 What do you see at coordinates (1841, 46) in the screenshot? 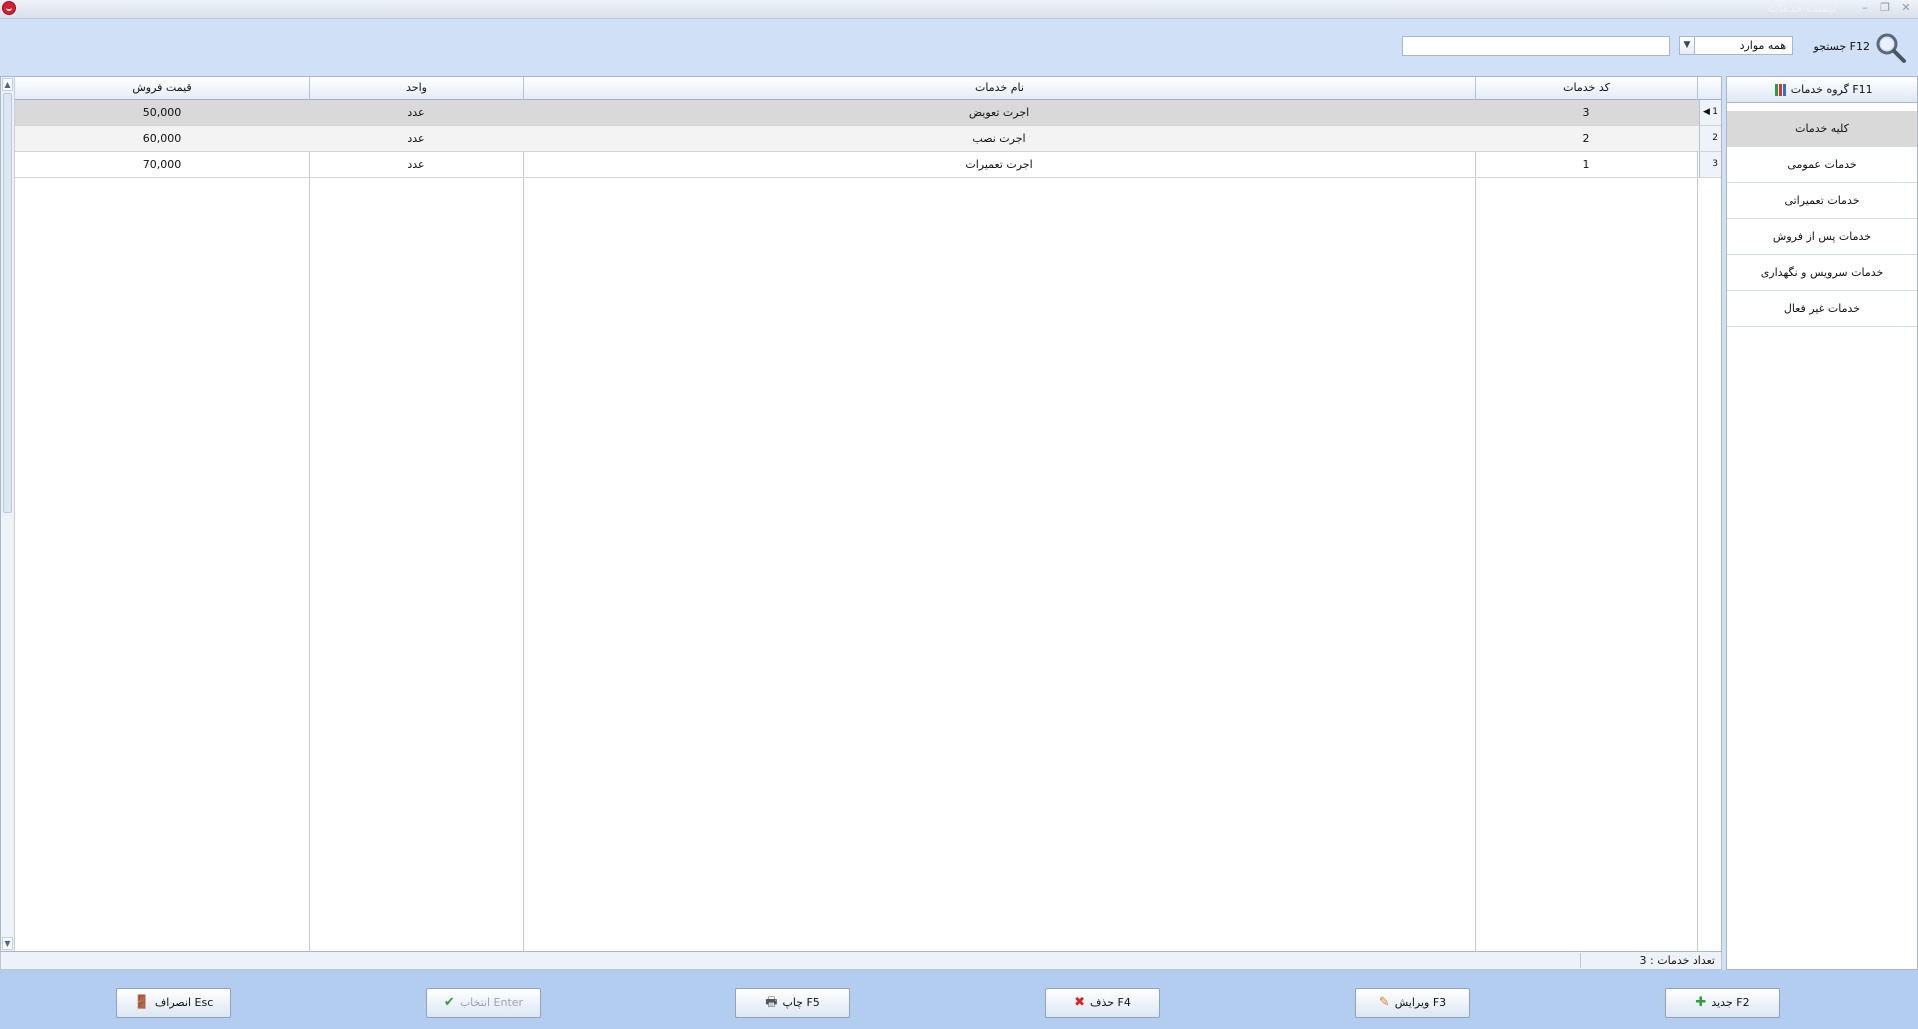
I see `search-label: جستجو F12` at bounding box center [1841, 46].